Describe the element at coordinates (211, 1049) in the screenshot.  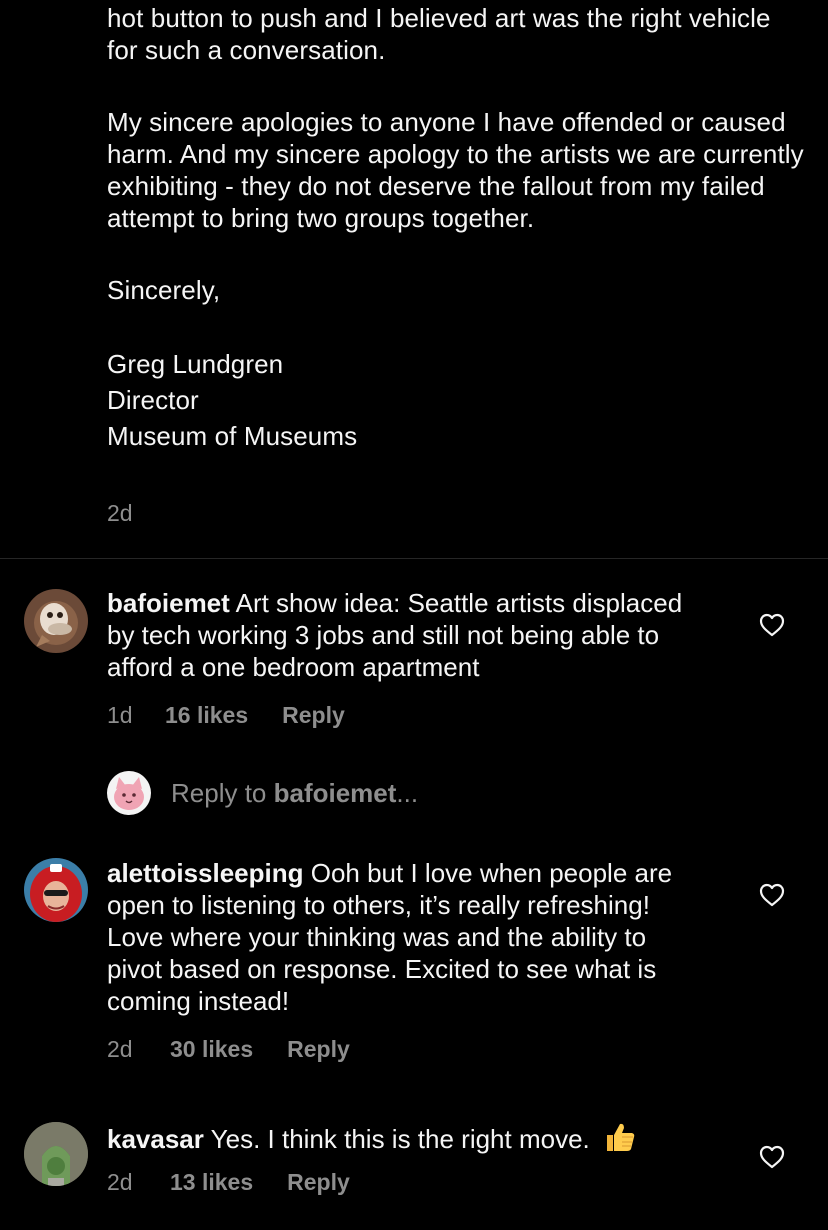
I see `comment-likes: 30 likes` at that location.